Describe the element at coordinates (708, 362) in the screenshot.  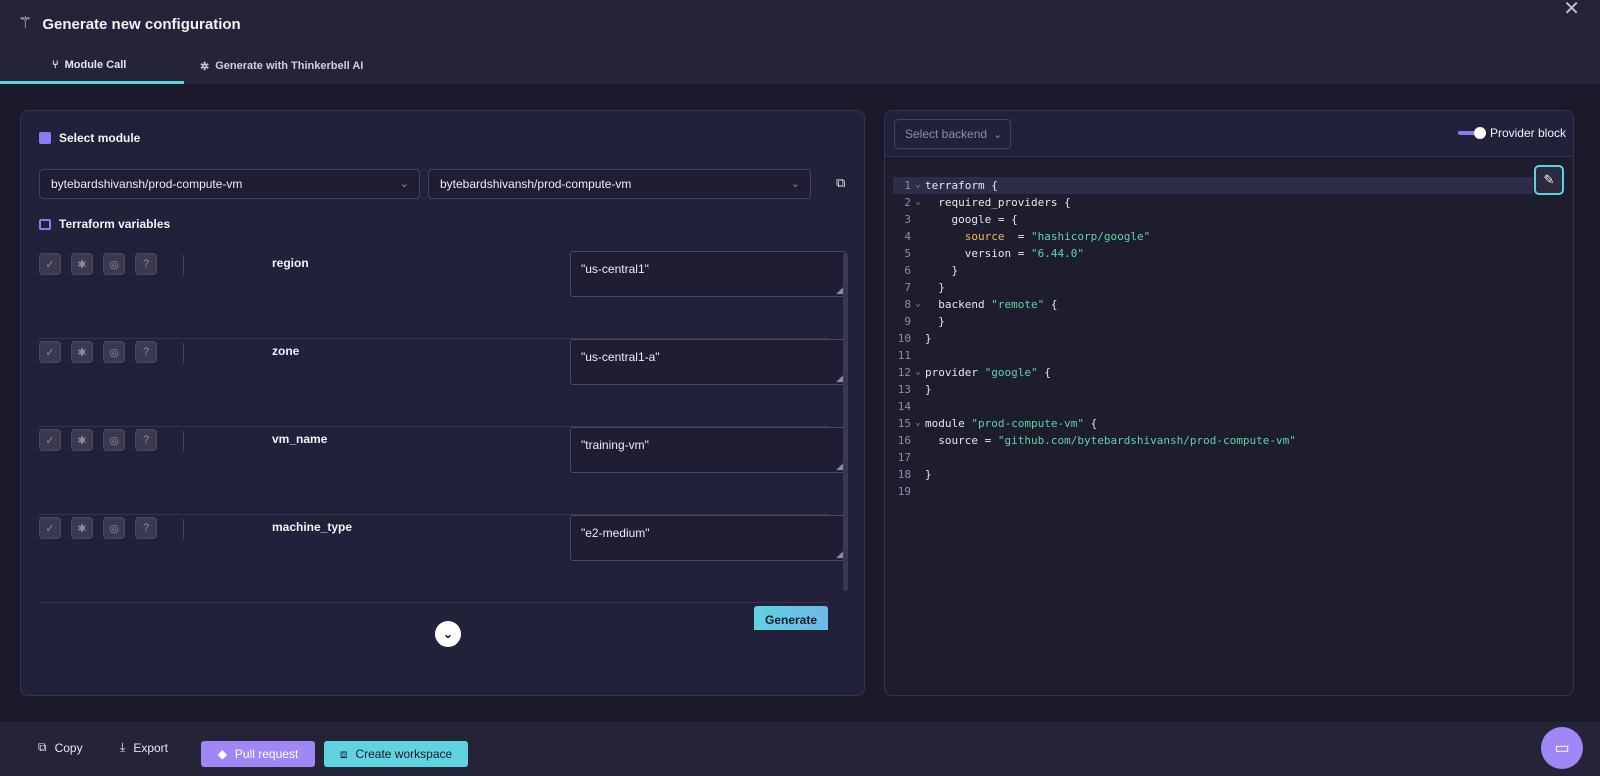
I see `variable-value-input: "us-central1-a" ◢` at that location.